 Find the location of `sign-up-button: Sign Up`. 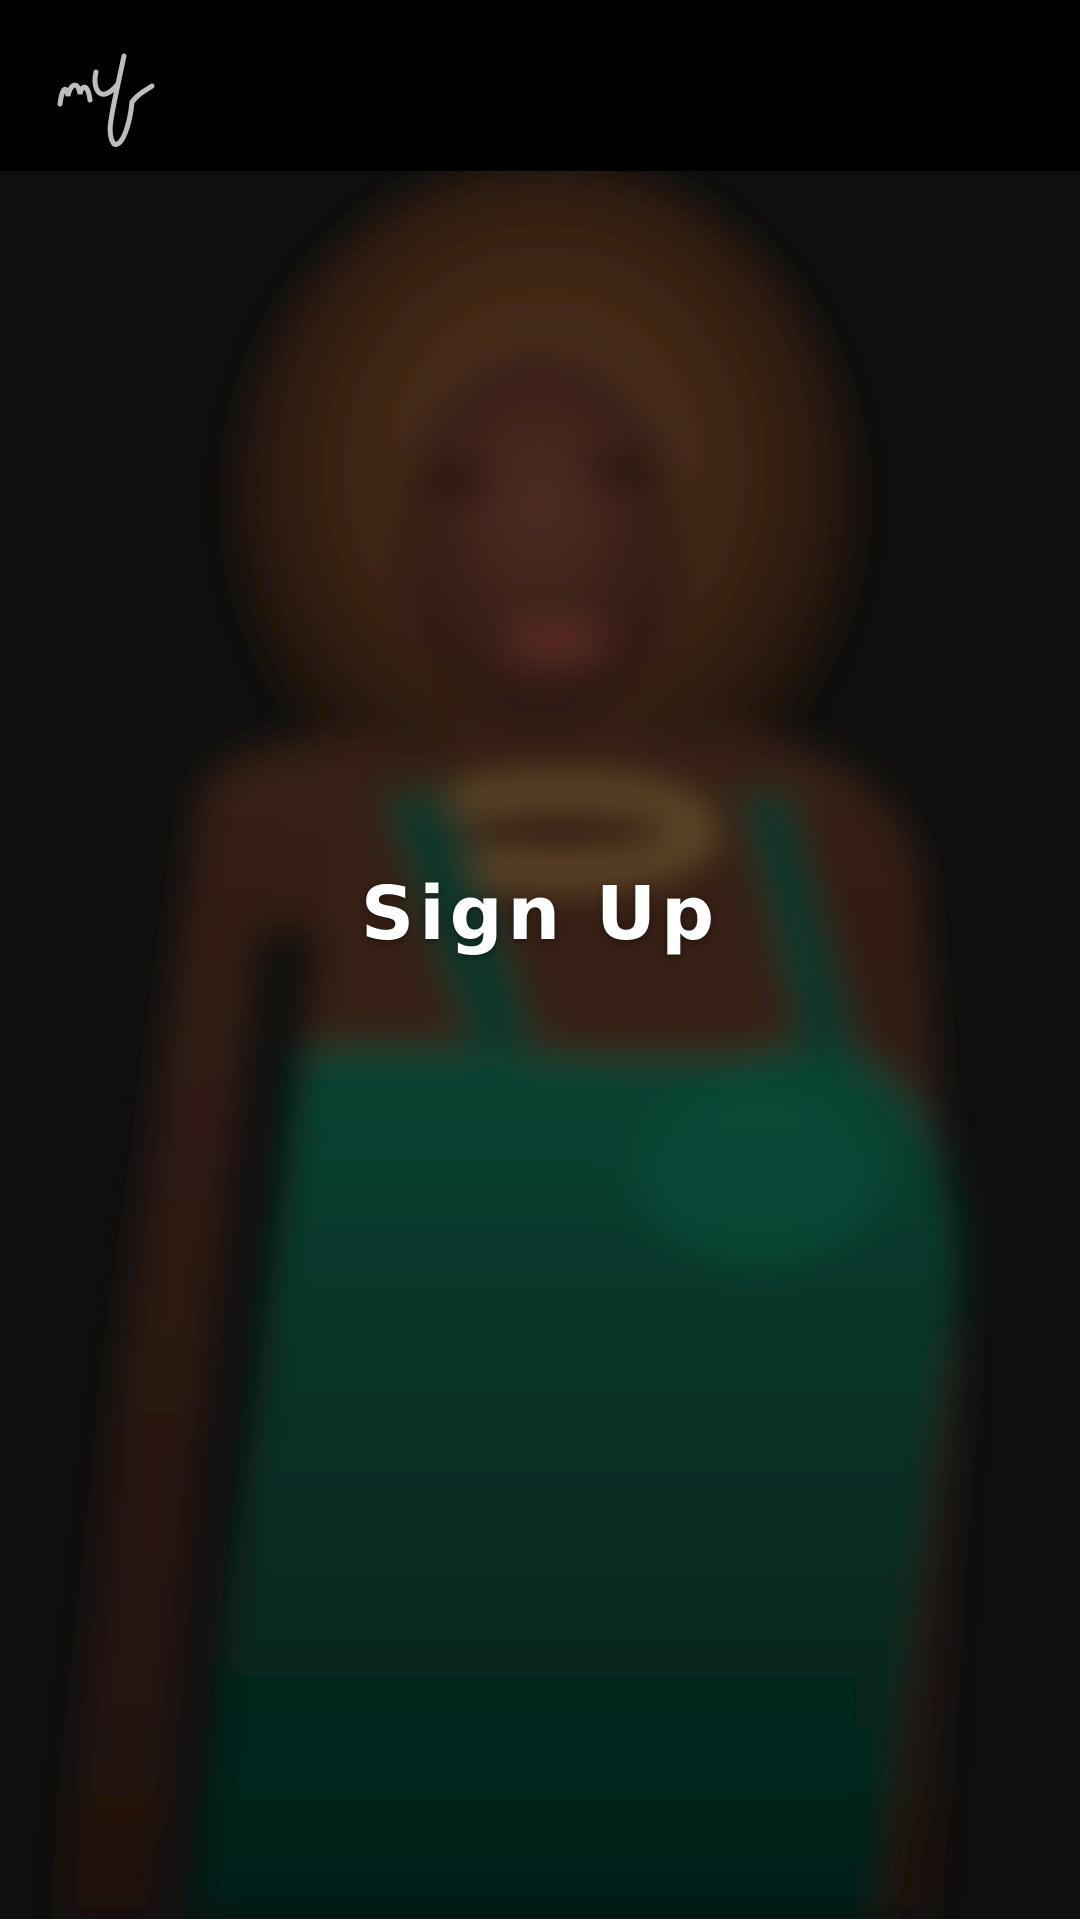

sign-up-button: Sign Up is located at coordinates (540, 914).